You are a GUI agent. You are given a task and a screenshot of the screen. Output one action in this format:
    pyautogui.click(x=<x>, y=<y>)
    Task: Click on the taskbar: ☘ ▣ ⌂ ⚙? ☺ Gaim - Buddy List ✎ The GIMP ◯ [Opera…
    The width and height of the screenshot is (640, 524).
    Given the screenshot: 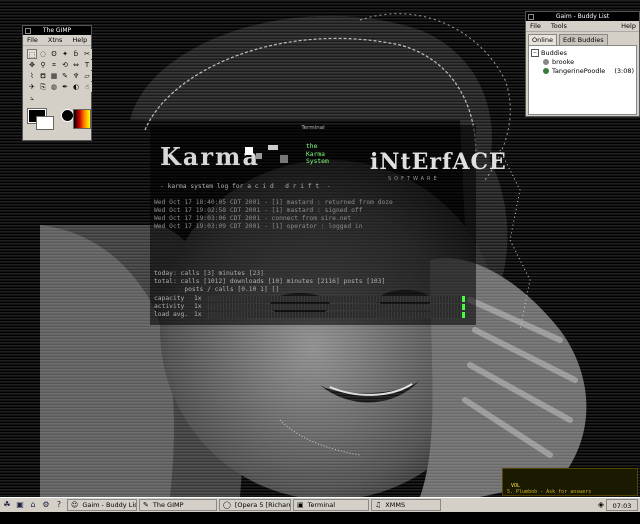 What is the action you would take?
    pyautogui.click(x=320, y=509)
    